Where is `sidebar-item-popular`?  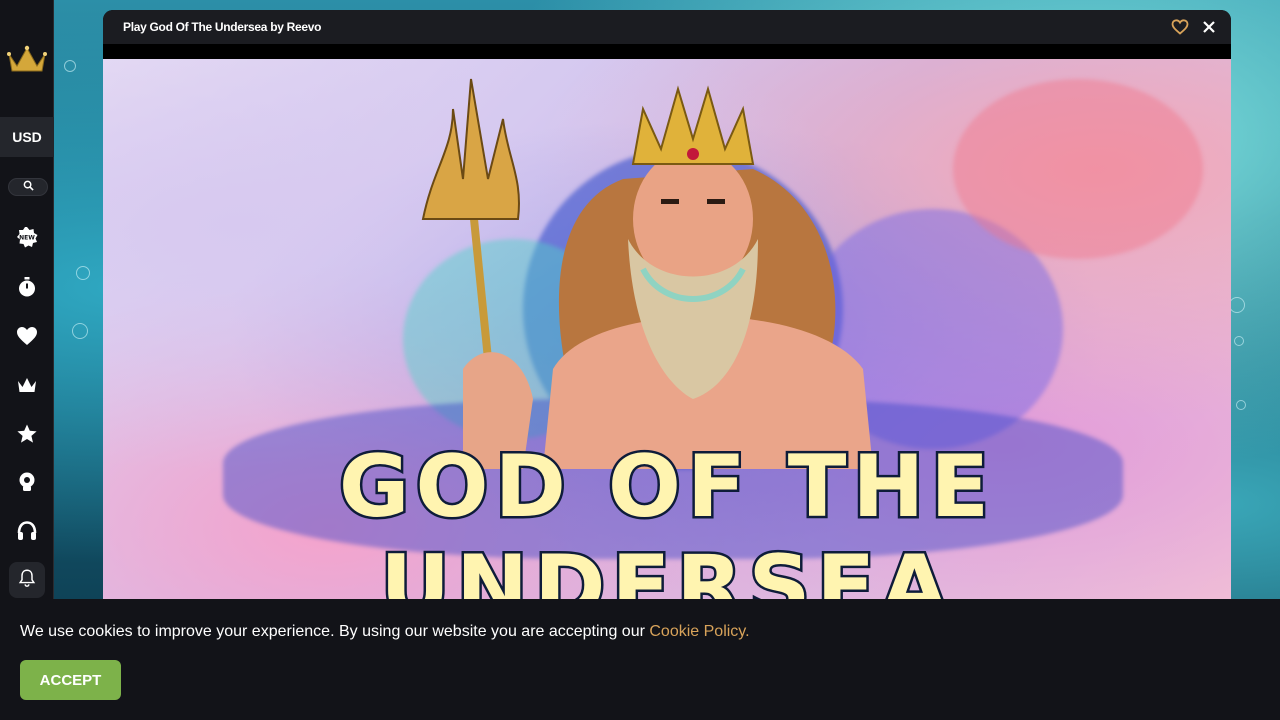
sidebar-item-popular is located at coordinates (27, 436).